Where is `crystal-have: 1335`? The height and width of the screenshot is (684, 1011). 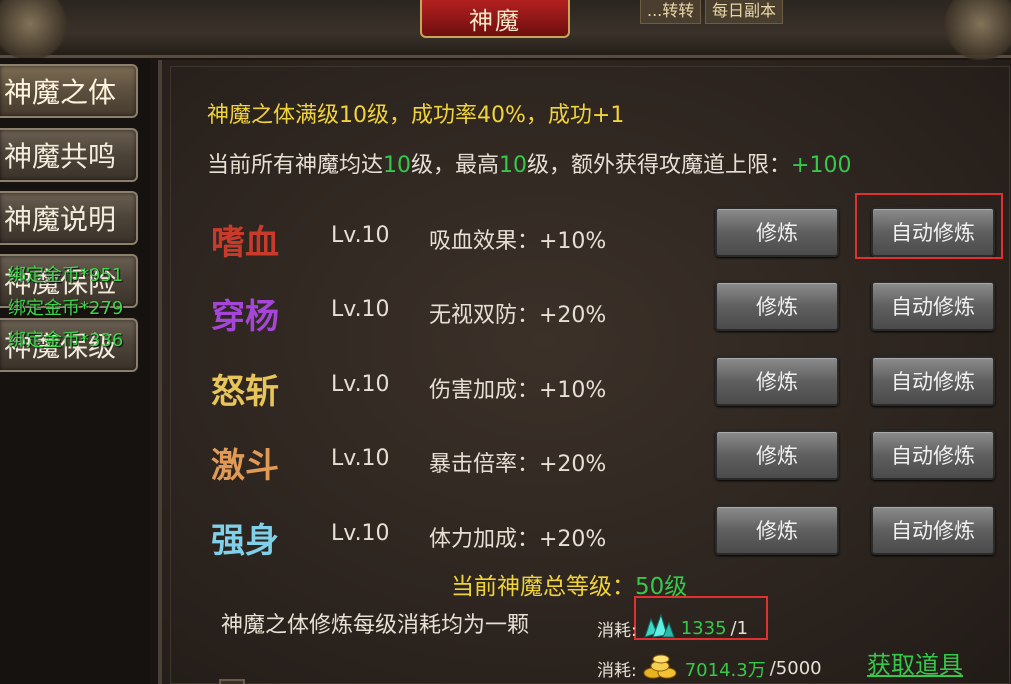 crystal-have: 1335 is located at coordinates (703, 628).